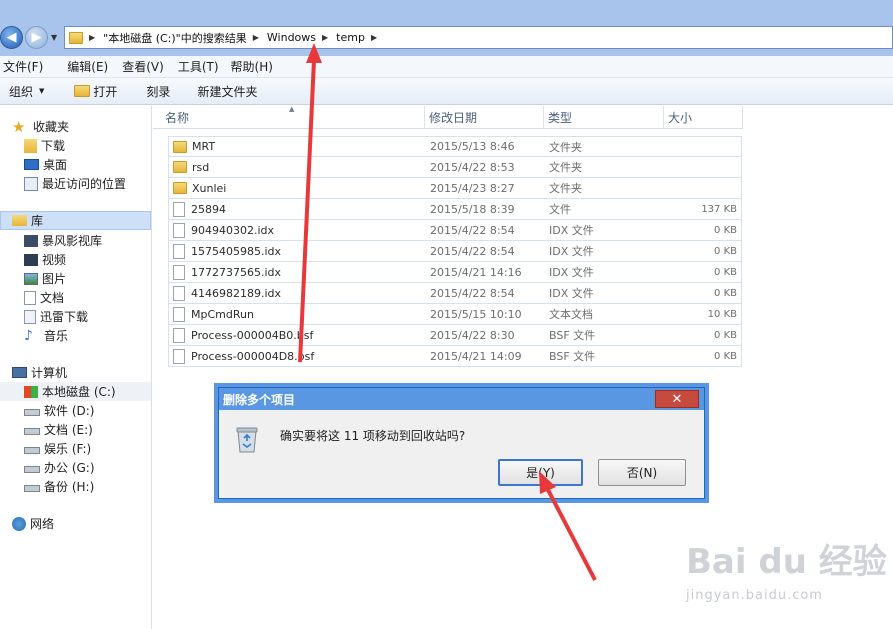 Image resolution: width=893 pixels, height=629 pixels. I want to click on nav-favorites: ★ 收藏夹, so click(40, 126).